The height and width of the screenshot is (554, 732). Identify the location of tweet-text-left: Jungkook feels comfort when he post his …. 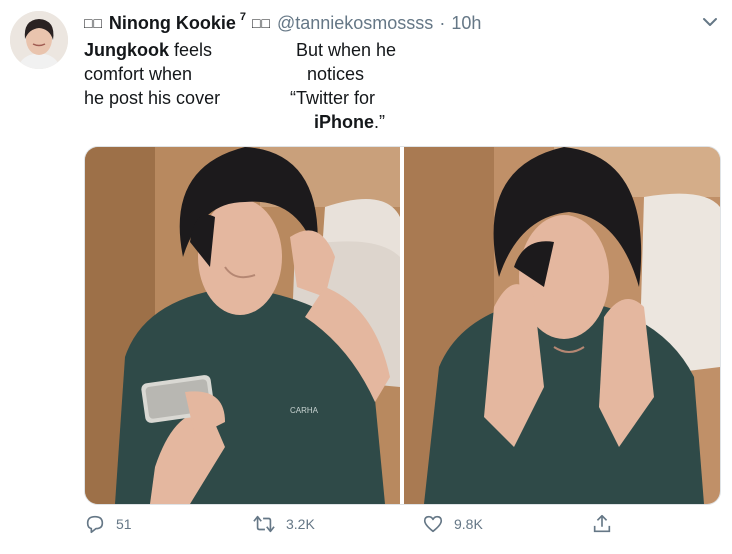
(152, 74).